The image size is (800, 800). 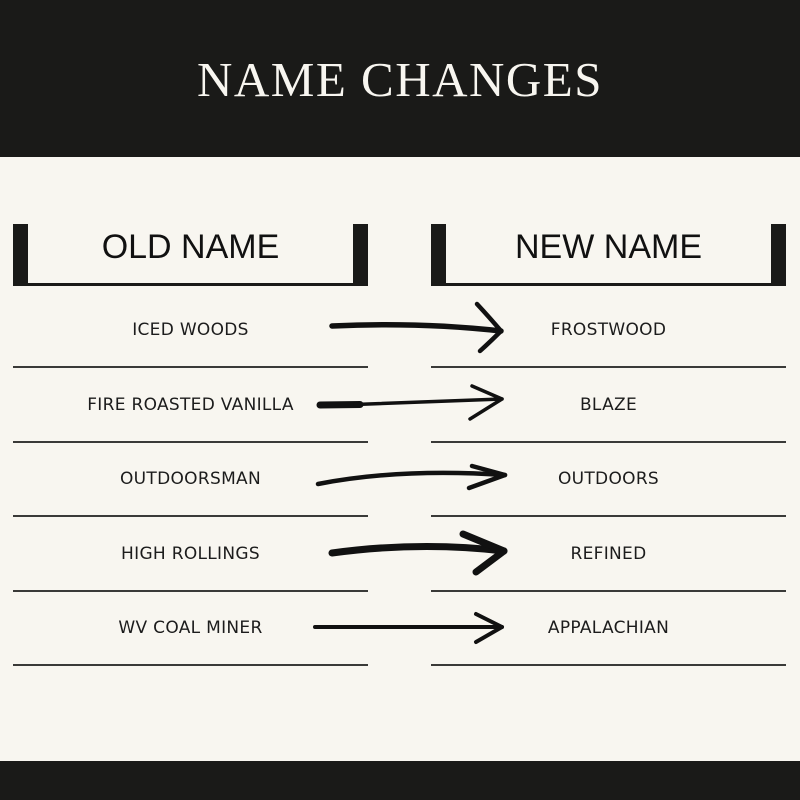 I want to click on new-name-column-header: NEW NAME, so click(x=608, y=255).